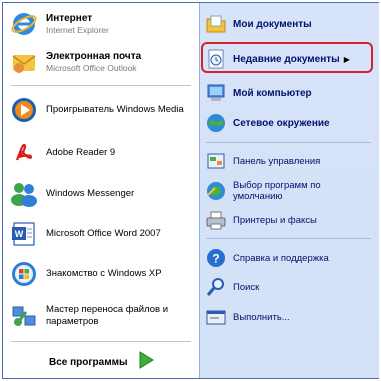 This screenshot has height=381, width=381. I want to click on all-programs-button: Все программы, so click(101, 362).